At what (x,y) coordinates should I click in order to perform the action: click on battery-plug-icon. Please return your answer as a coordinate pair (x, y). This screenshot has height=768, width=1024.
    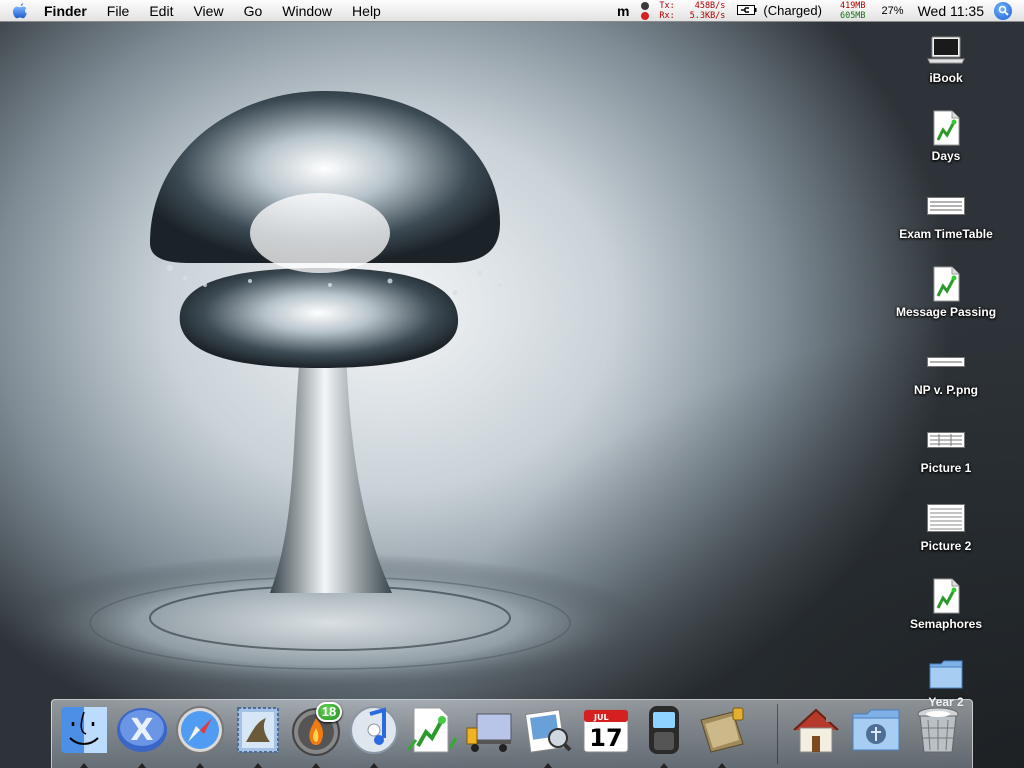
    Looking at the image, I should click on (746, 11).